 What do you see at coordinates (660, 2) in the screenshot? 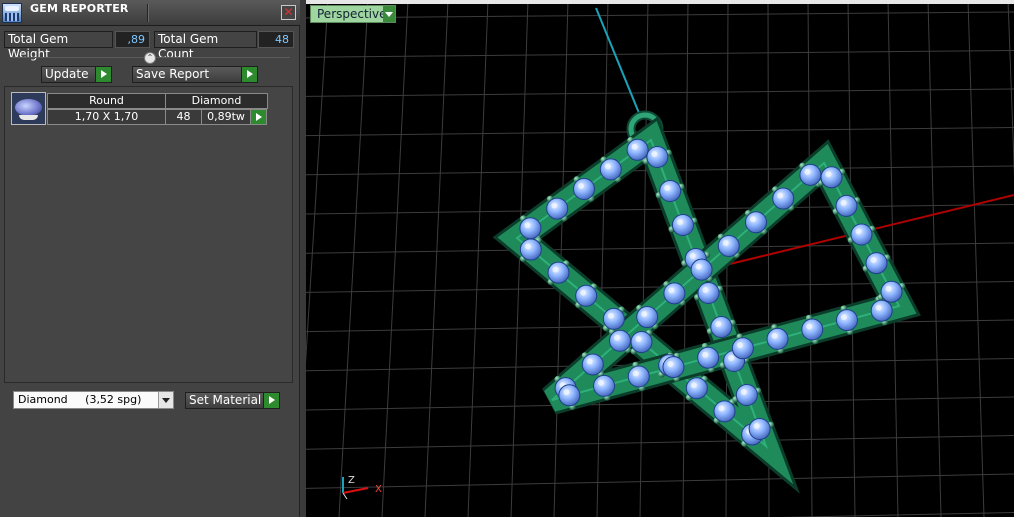
I see `viewport-ruler` at bounding box center [660, 2].